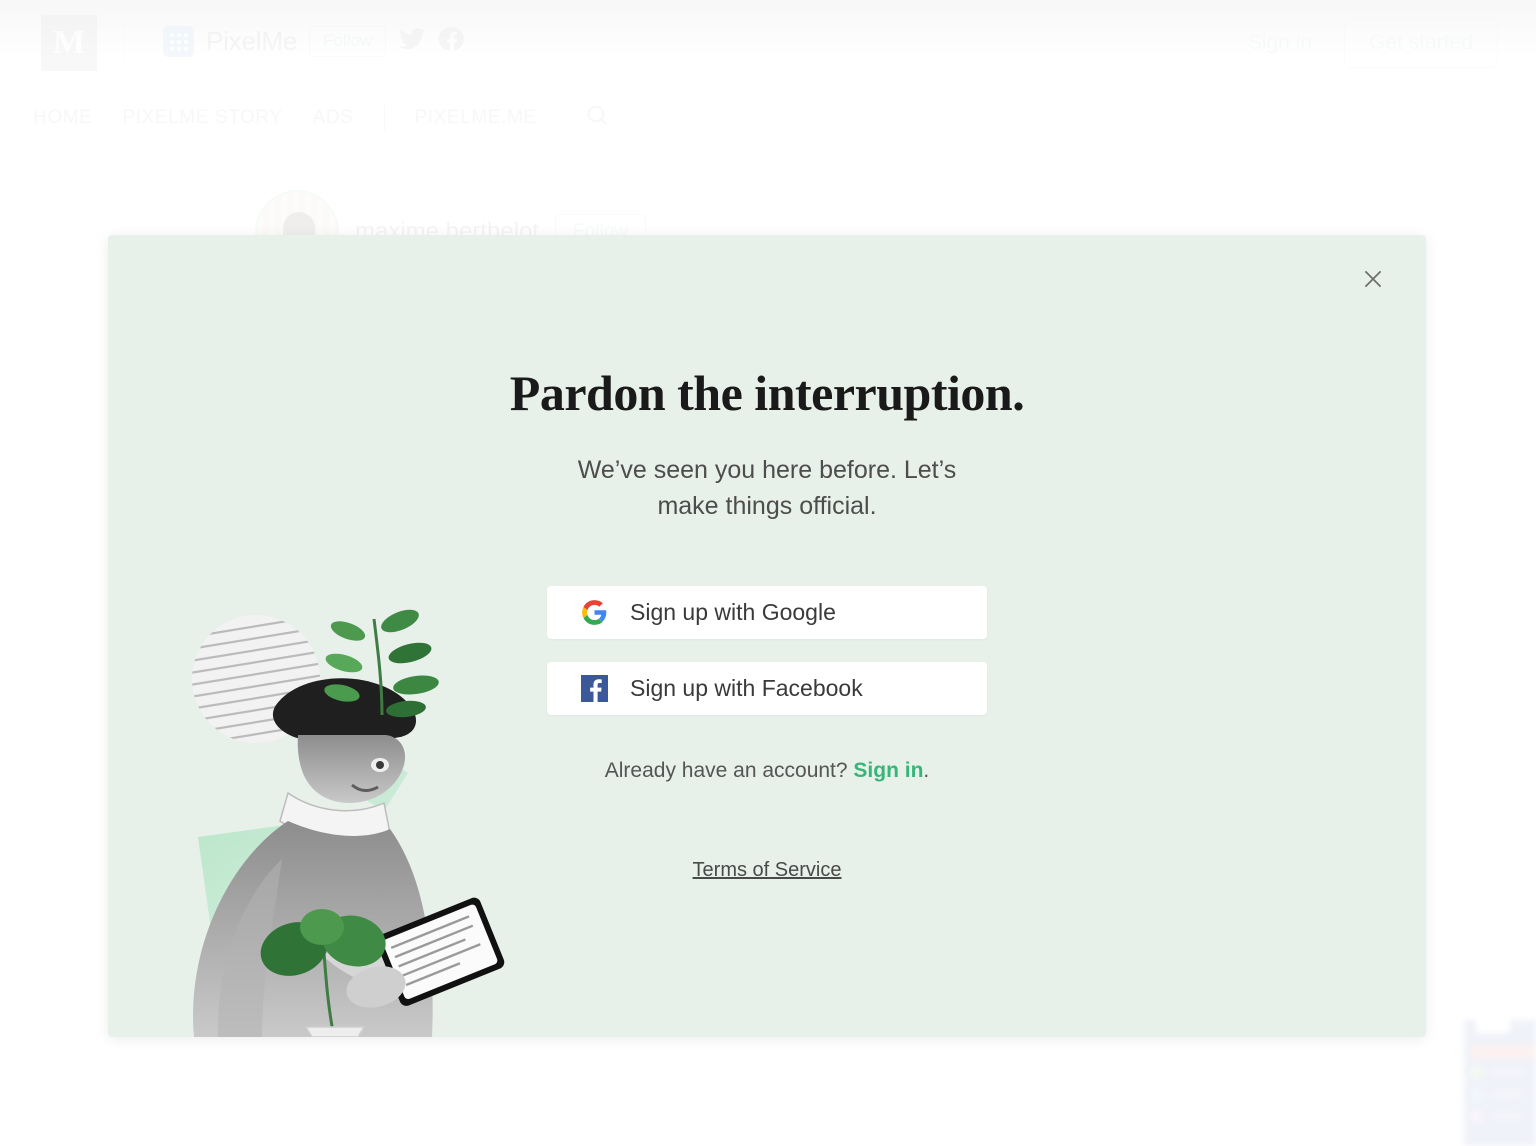 The image size is (1536, 1146). Describe the element at coordinates (328, 817) in the screenshot. I see `person-reading-tablet-illustration` at that location.